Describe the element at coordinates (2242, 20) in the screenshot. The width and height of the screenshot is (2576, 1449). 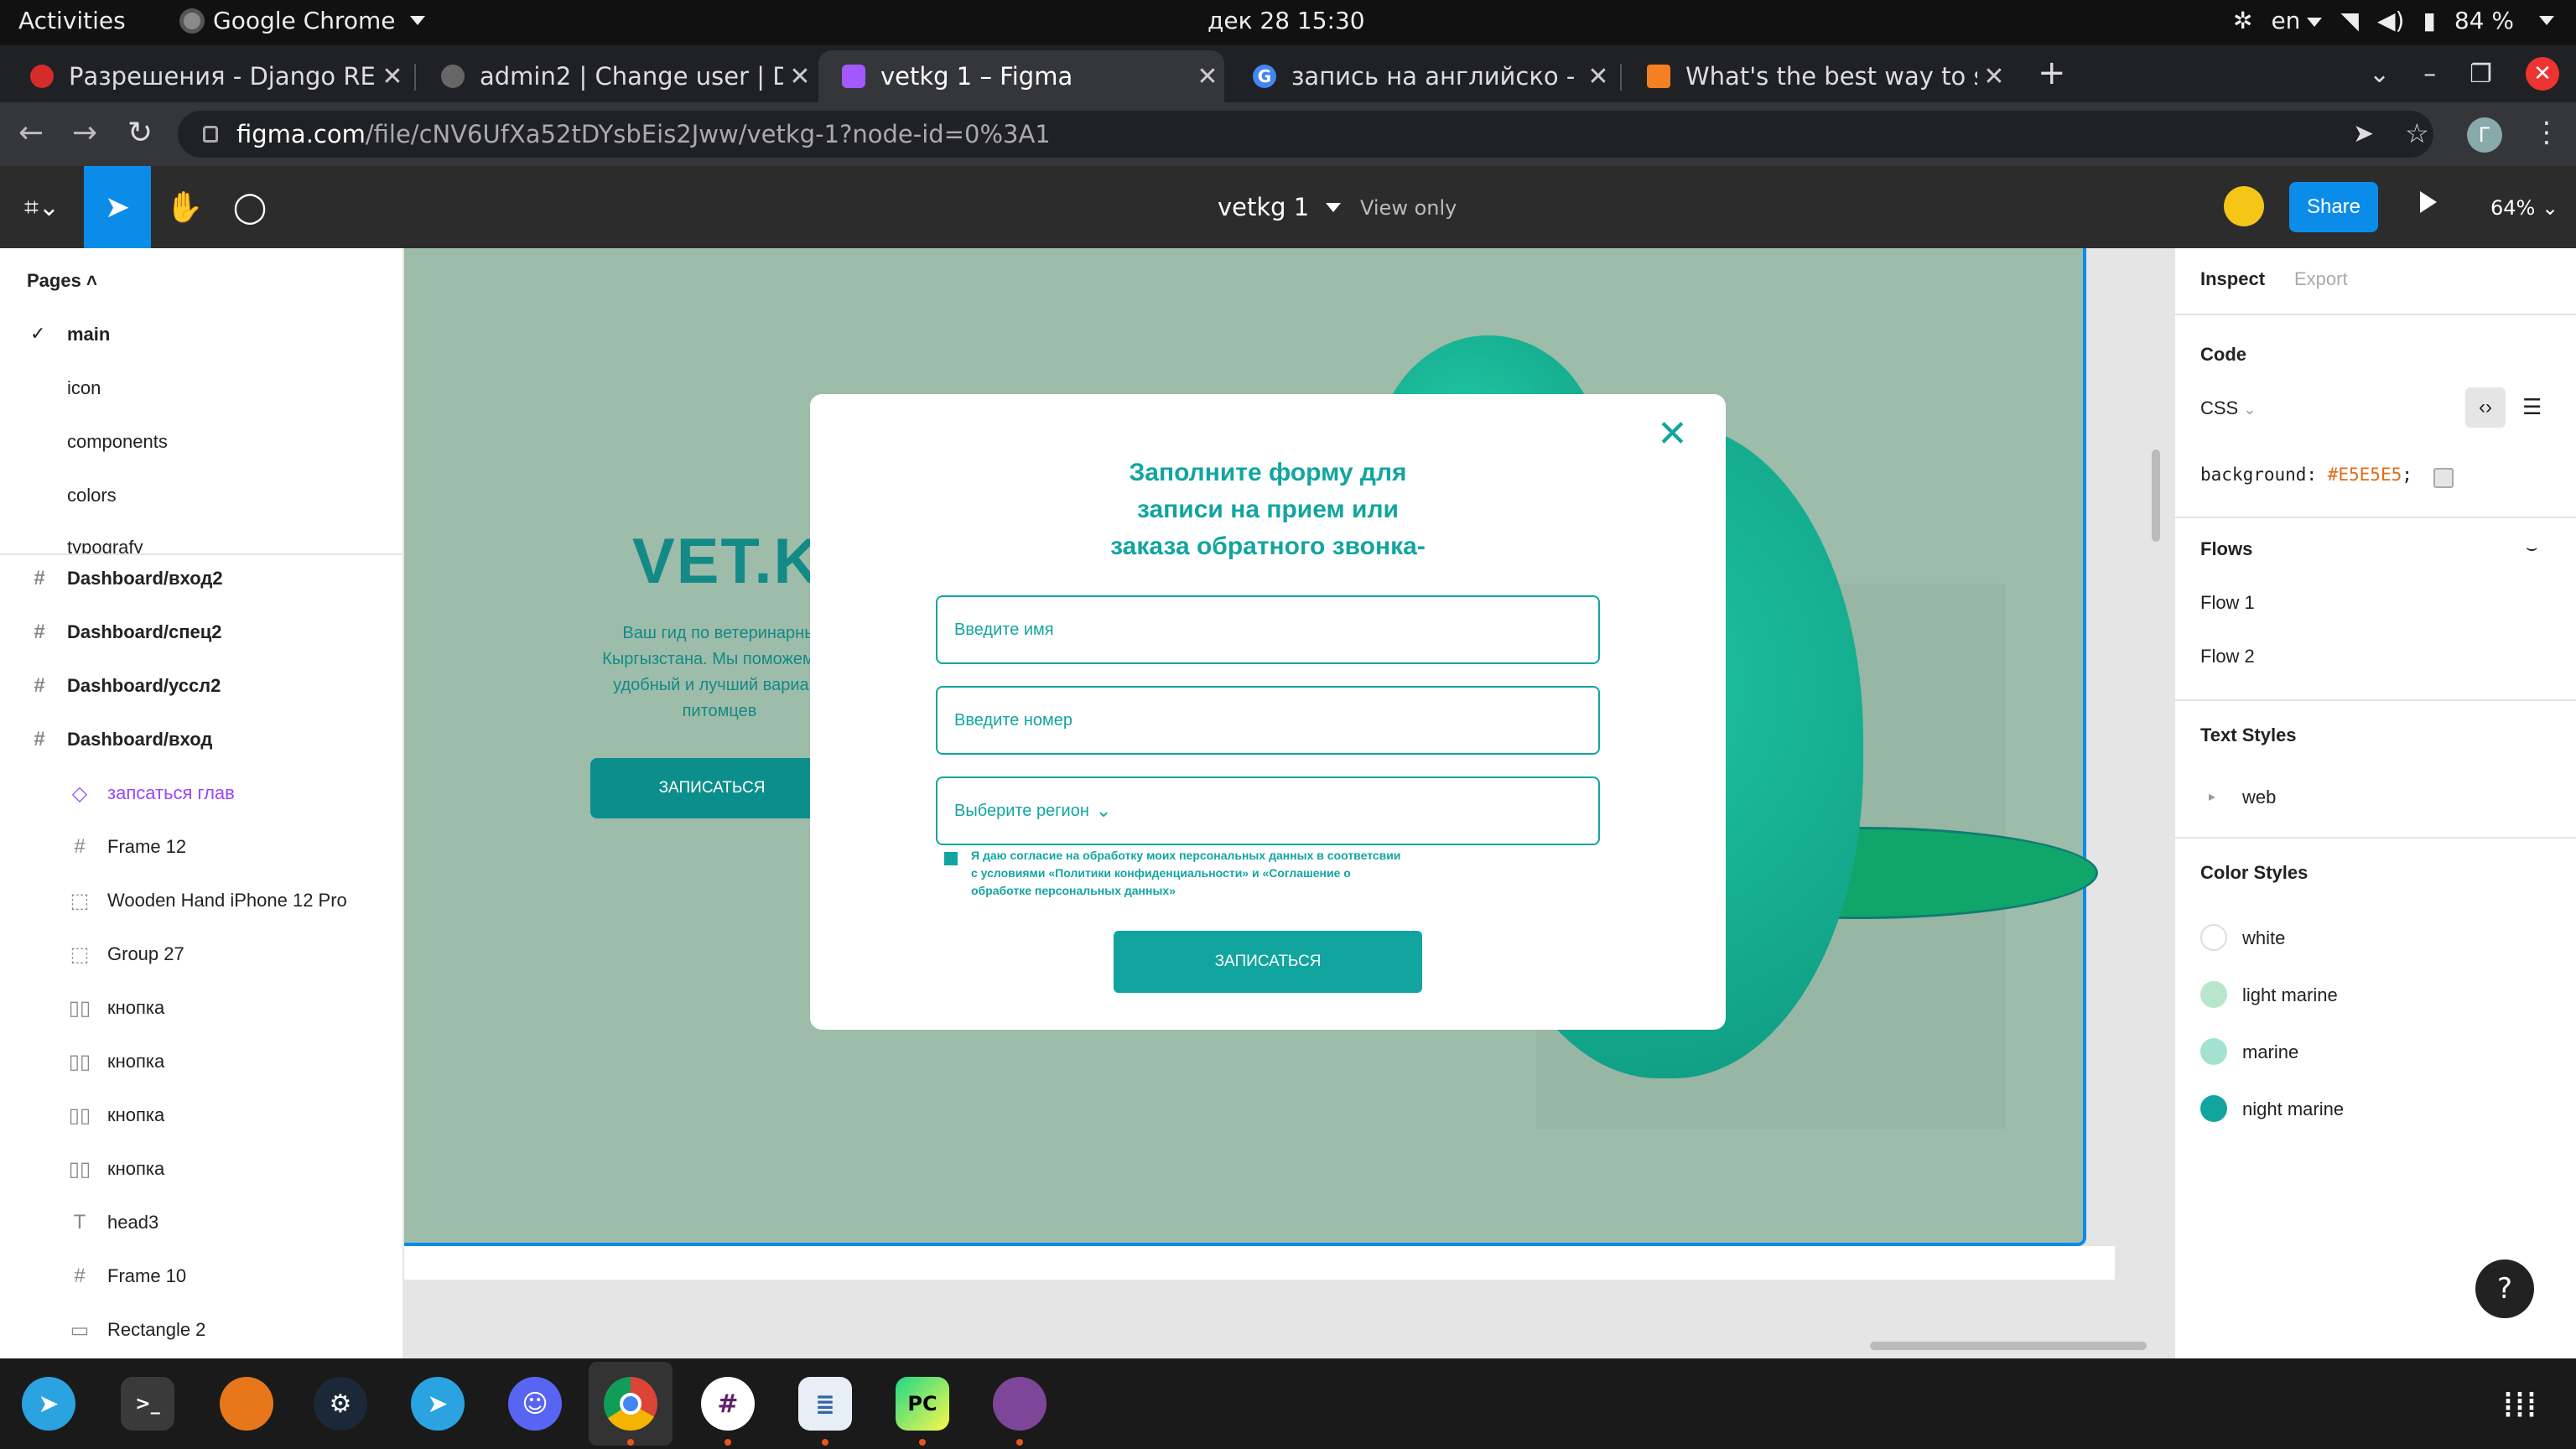
I see `network-settings-icon: ✲` at that location.